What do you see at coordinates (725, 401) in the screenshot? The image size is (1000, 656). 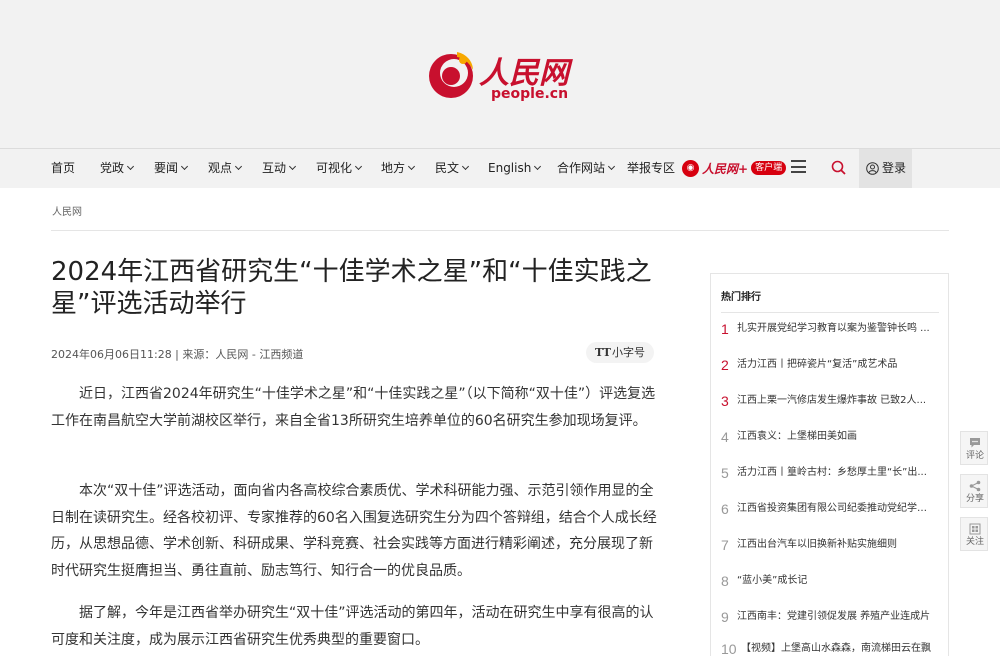 I see `rank-number: 3` at bounding box center [725, 401].